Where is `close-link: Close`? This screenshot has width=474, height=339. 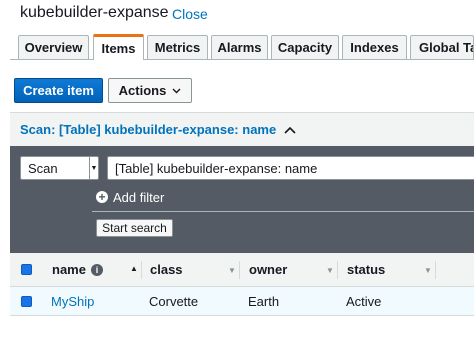 close-link: Close is located at coordinates (190, 14).